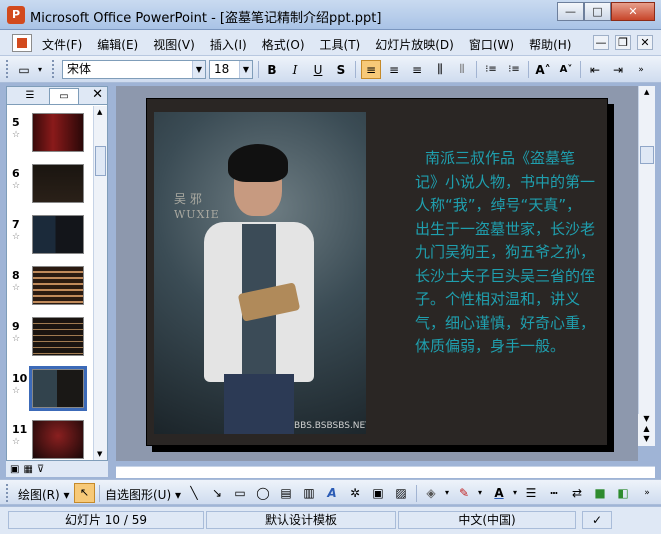 This screenshot has width=661, height=534. What do you see at coordinates (134, 69) in the screenshot?
I see `font-name-combo: 宋体 ▼` at bounding box center [134, 69].